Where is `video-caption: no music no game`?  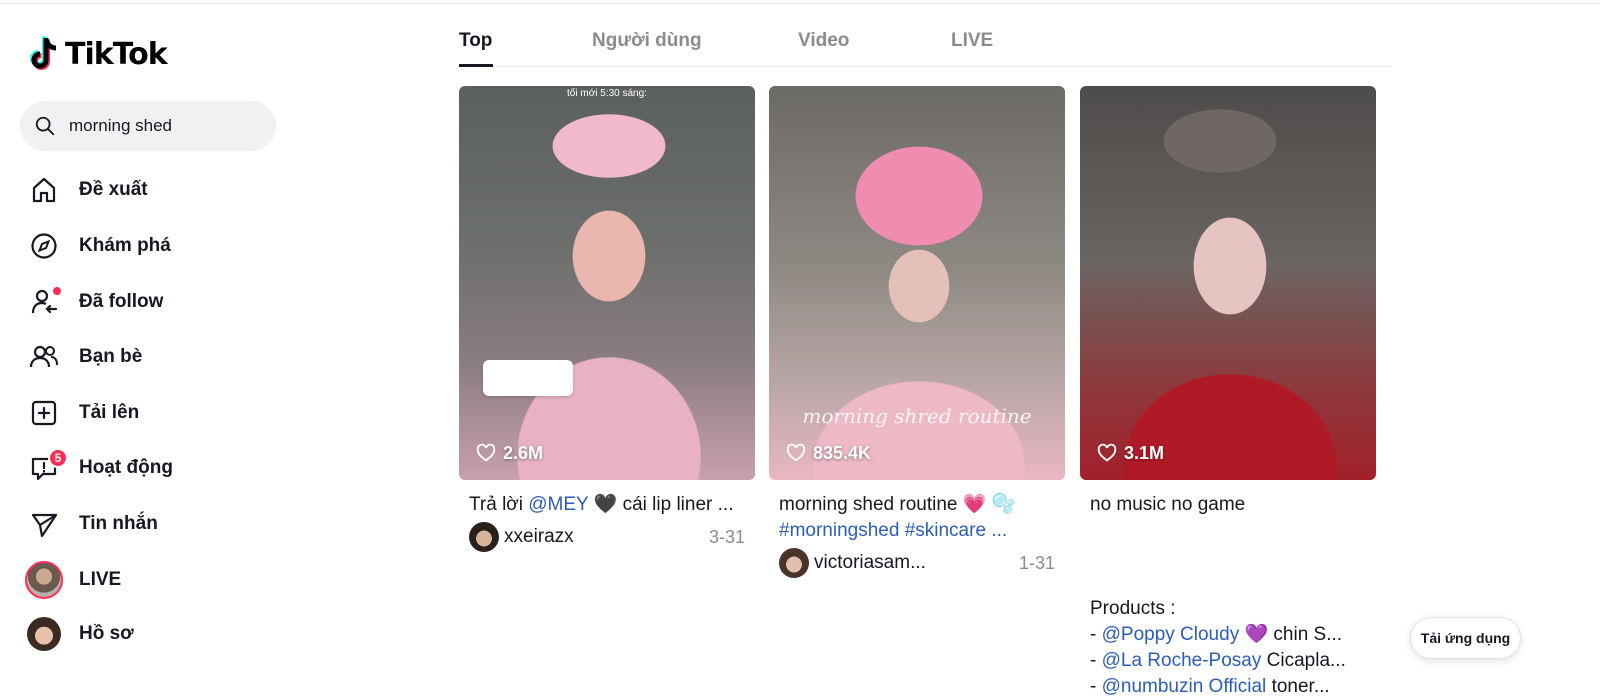
video-caption: no music no game is located at coordinates (1228, 505).